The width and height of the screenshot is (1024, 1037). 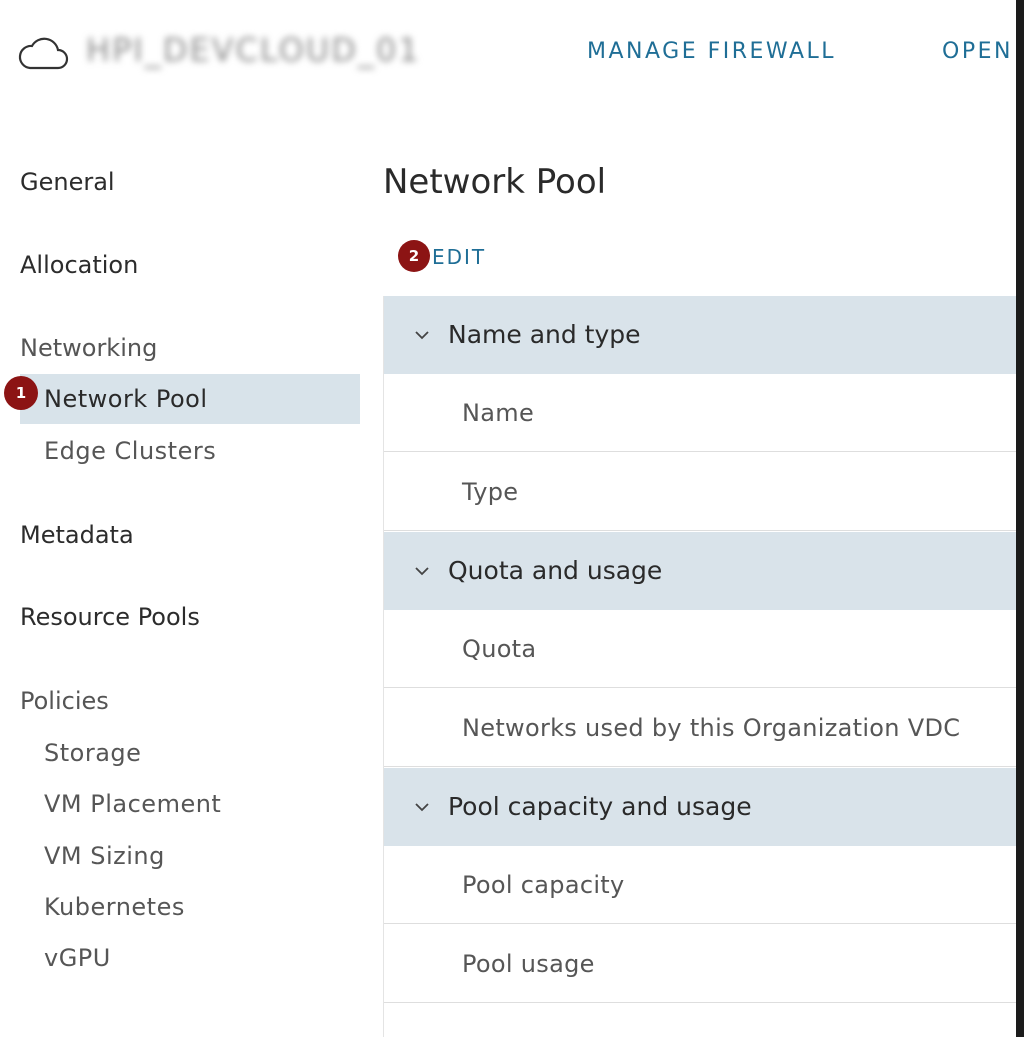 What do you see at coordinates (700, 571) in the screenshot?
I see `section-header-quota-and-usage: Quota and usage` at bounding box center [700, 571].